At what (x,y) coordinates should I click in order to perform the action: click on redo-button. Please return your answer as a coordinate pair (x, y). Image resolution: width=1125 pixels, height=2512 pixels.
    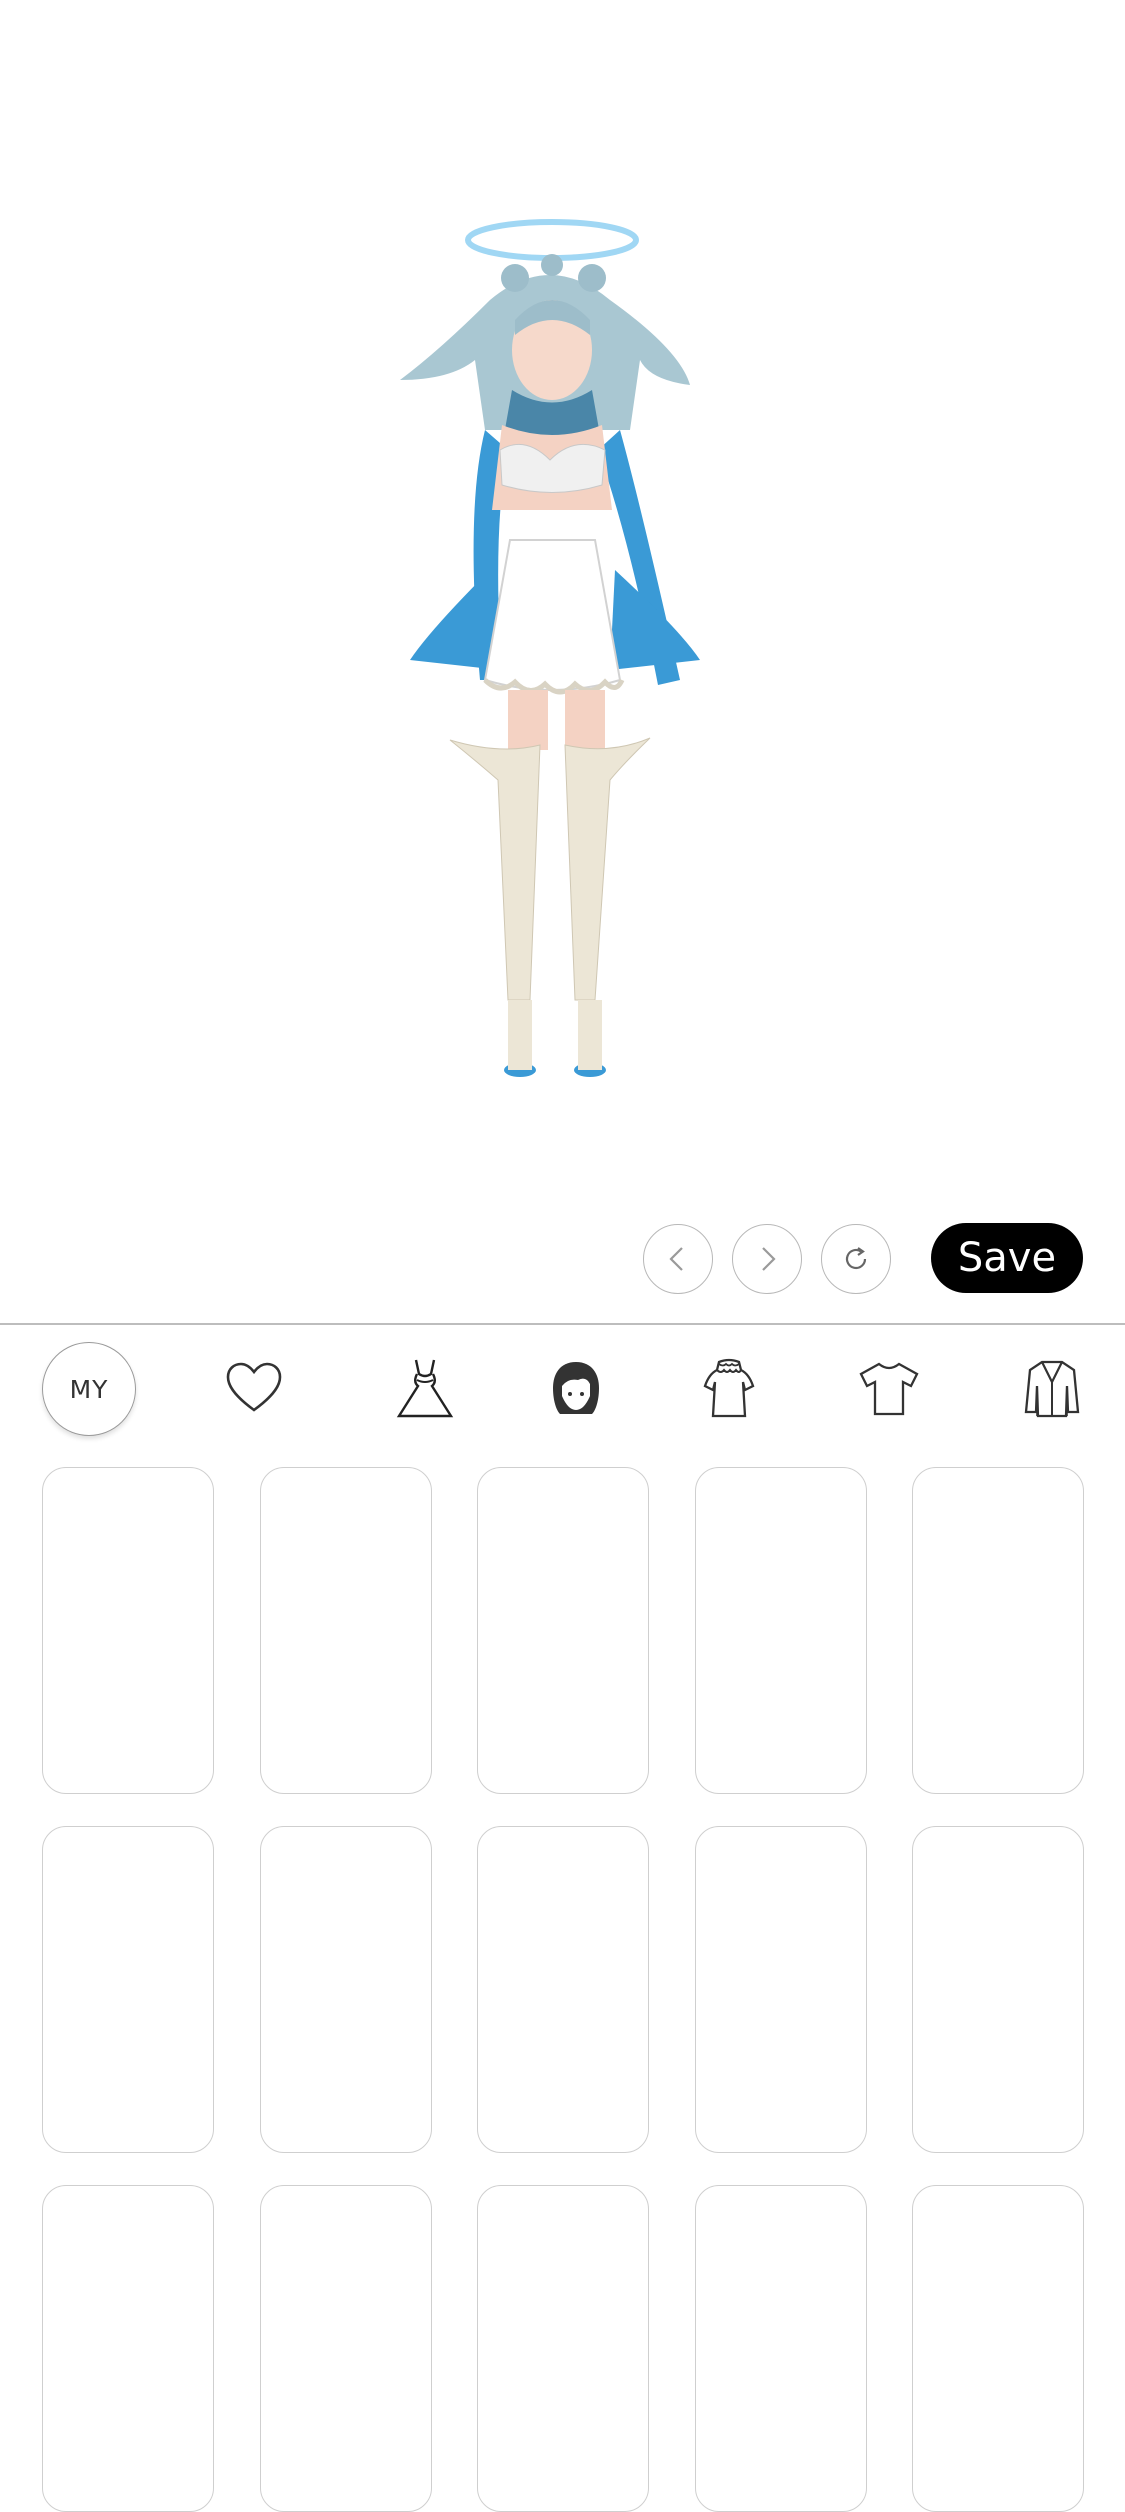
    Looking at the image, I should click on (767, 1259).